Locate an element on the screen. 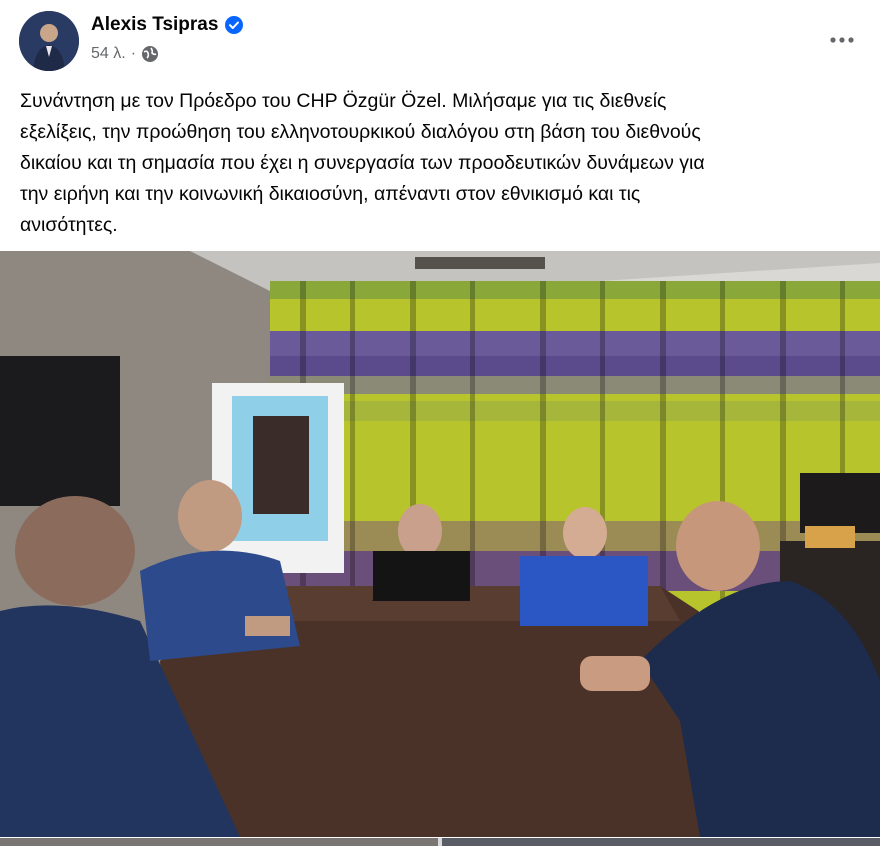 This screenshot has width=880, height=846. author-avatar is located at coordinates (49, 41).